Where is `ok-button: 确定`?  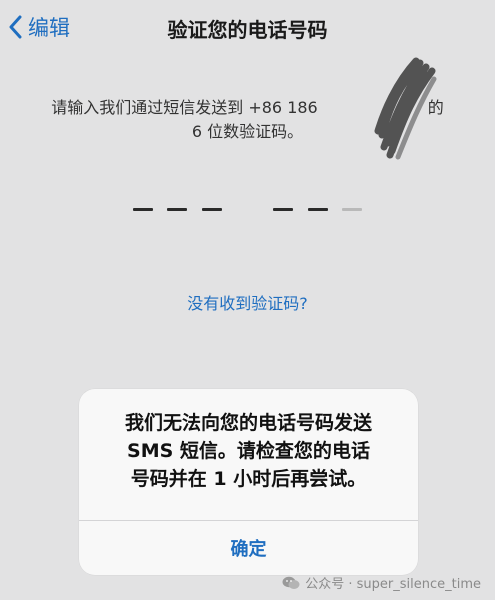 ok-button: 确定 is located at coordinates (248, 548).